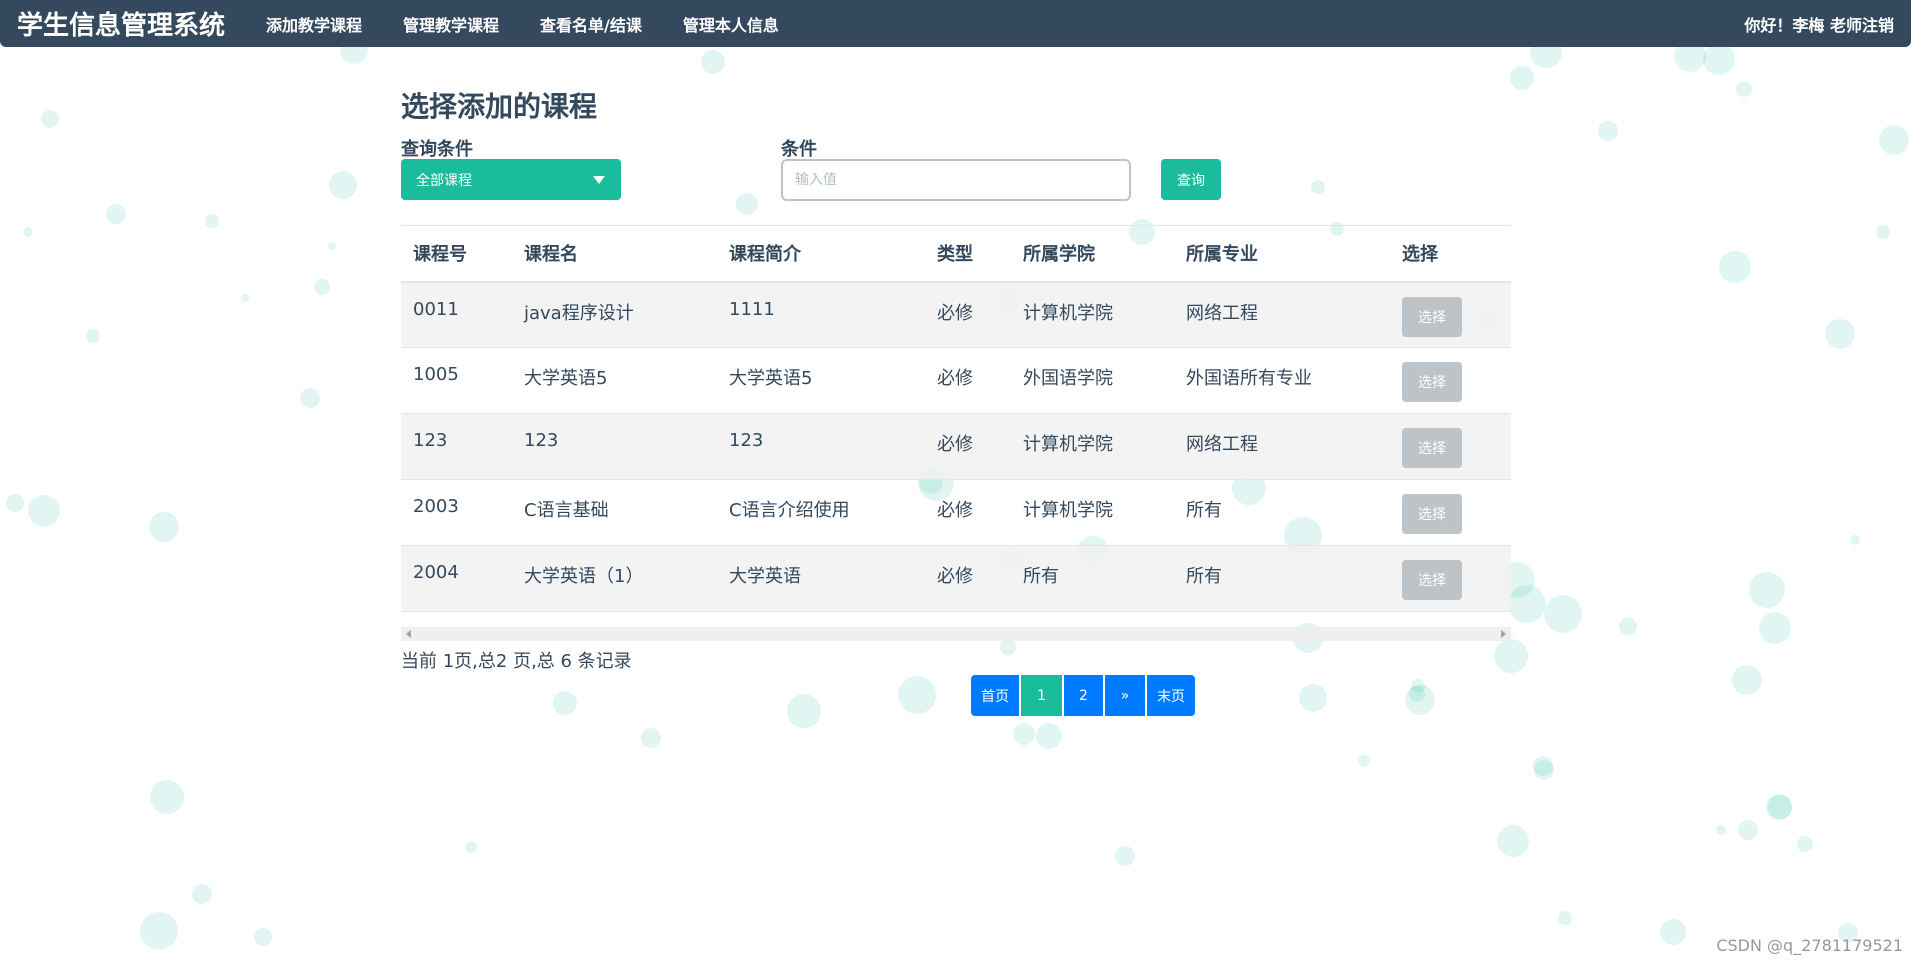 The image size is (1916, 962). Describe the element at coordinates (1171, 695) in the screenshot. I see `last-page-button: 末页` at that location.